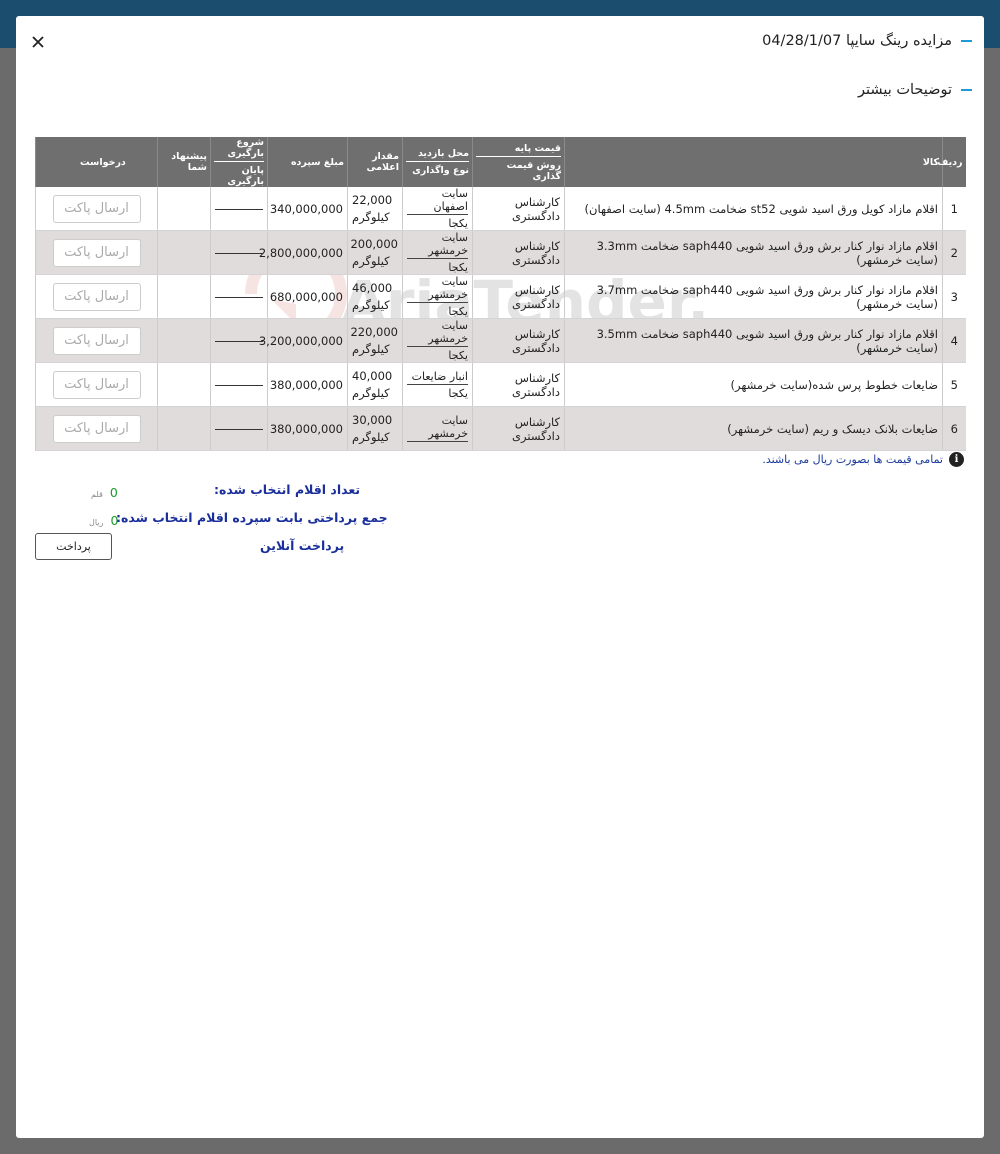 This screenshot has width=1000, height=1154. What do you see at coordinates (954, 428) in the screenshot?
I see `row-number: 6` at bounding box center [954, 428].